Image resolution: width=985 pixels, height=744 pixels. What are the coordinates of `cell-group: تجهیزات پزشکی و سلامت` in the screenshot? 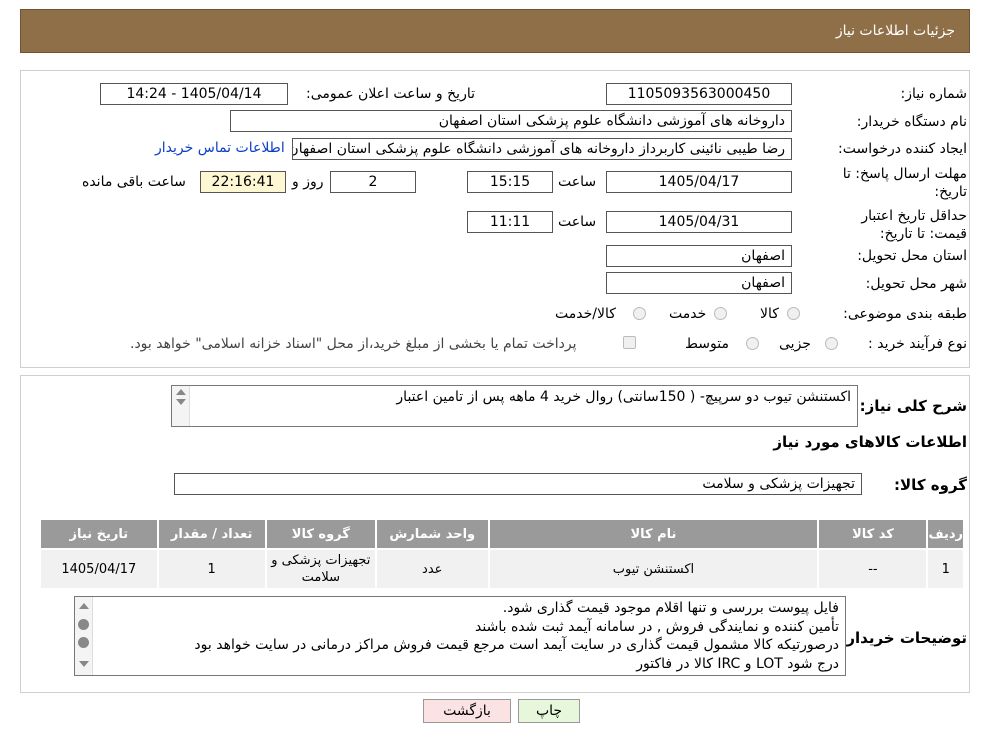 It's located at (320, 569).